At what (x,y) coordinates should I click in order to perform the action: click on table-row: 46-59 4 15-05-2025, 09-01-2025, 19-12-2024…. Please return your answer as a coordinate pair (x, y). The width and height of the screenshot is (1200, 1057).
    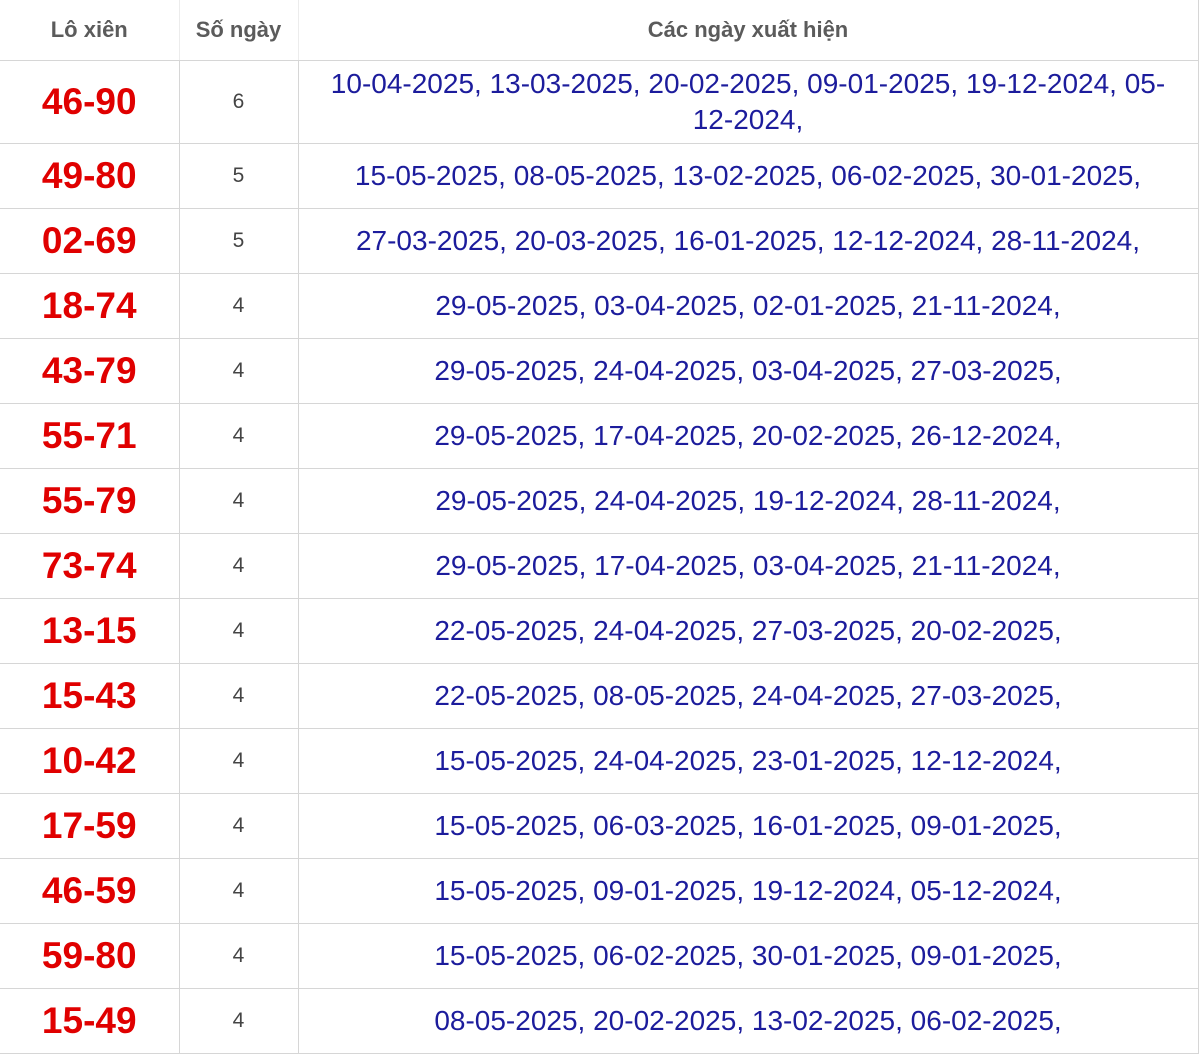
    Looking at the image, I should click on (599, 891).